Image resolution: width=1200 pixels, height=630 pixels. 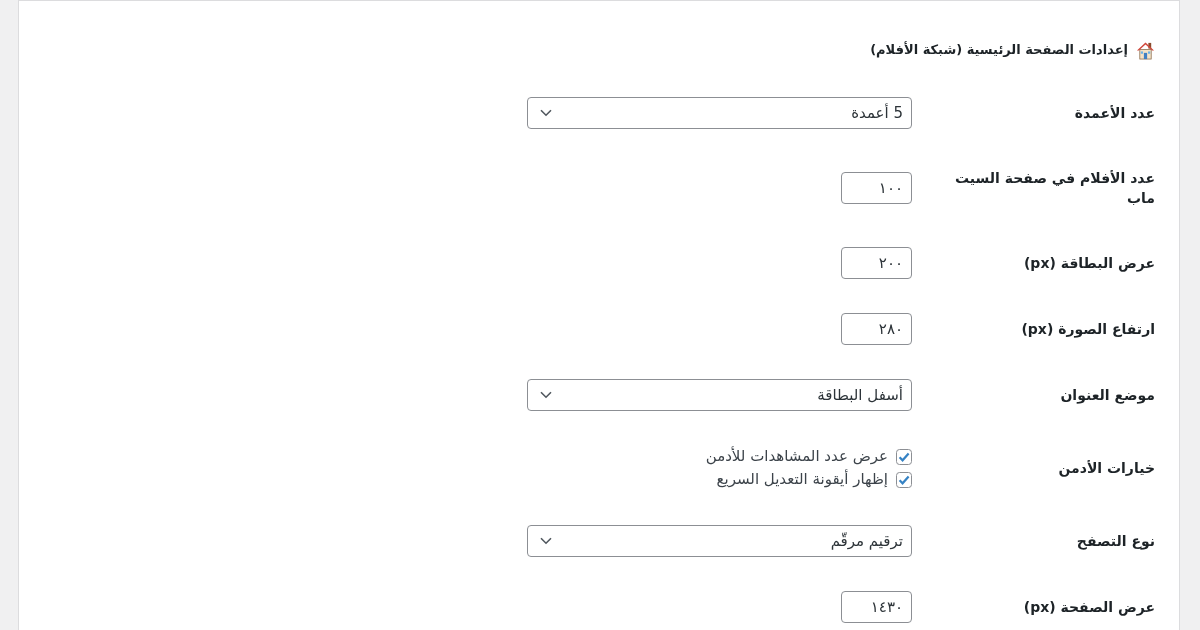 I want to click on dropdown: 5 أعمدة, so click(x=719, y=113).